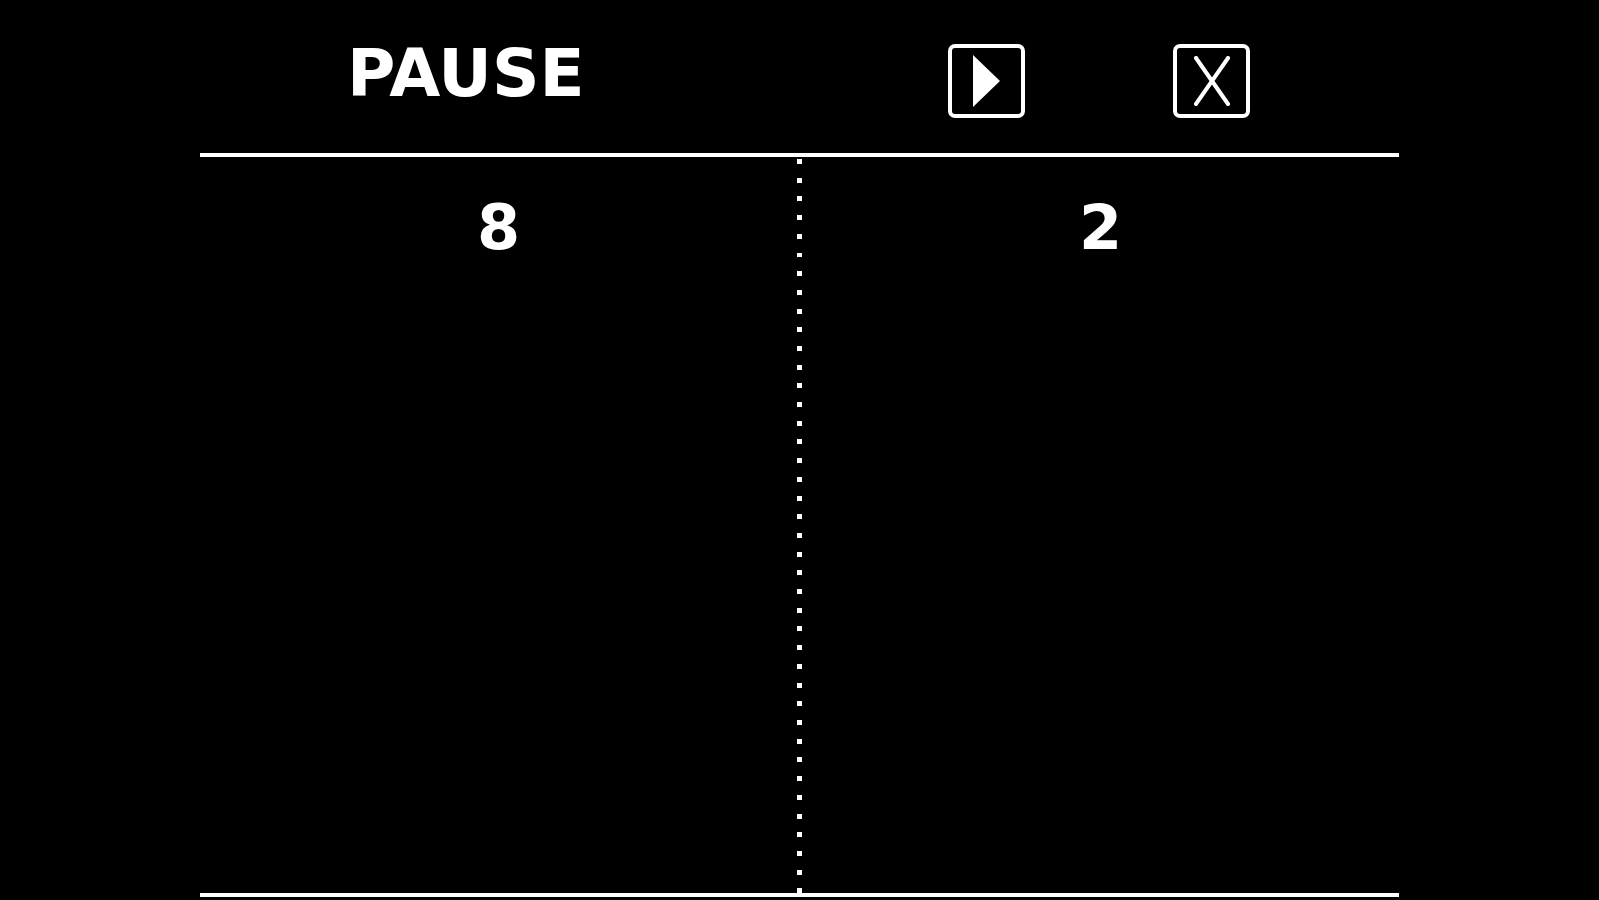 This screenshot has height=900, width=1599. What do you see at coordinates (498, 228) in the screenshot?
I see `player-score: 8` at bounding box center [498, 228].